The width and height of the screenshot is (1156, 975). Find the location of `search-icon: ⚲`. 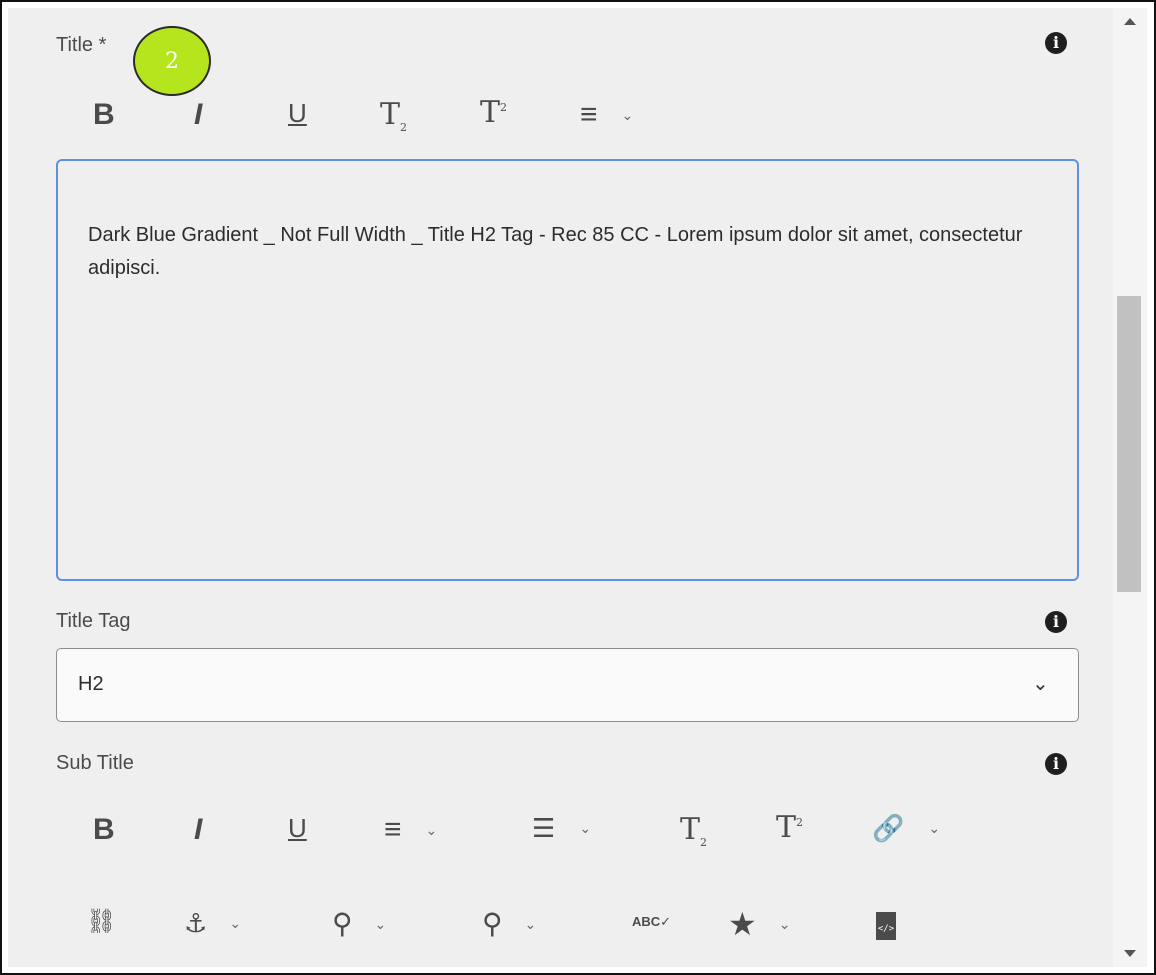

search-icon: ⚲ is located at coordinates (342, 923).